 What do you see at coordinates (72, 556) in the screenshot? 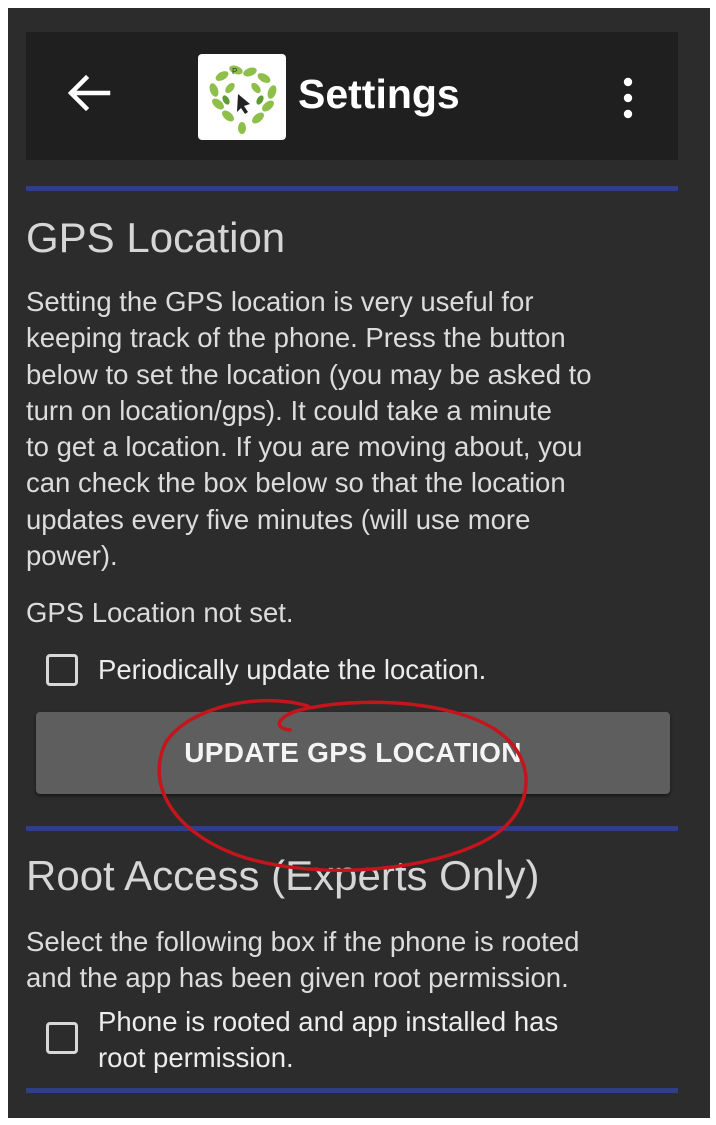
I see `description-line: power).` at bounding box center [72, 556].